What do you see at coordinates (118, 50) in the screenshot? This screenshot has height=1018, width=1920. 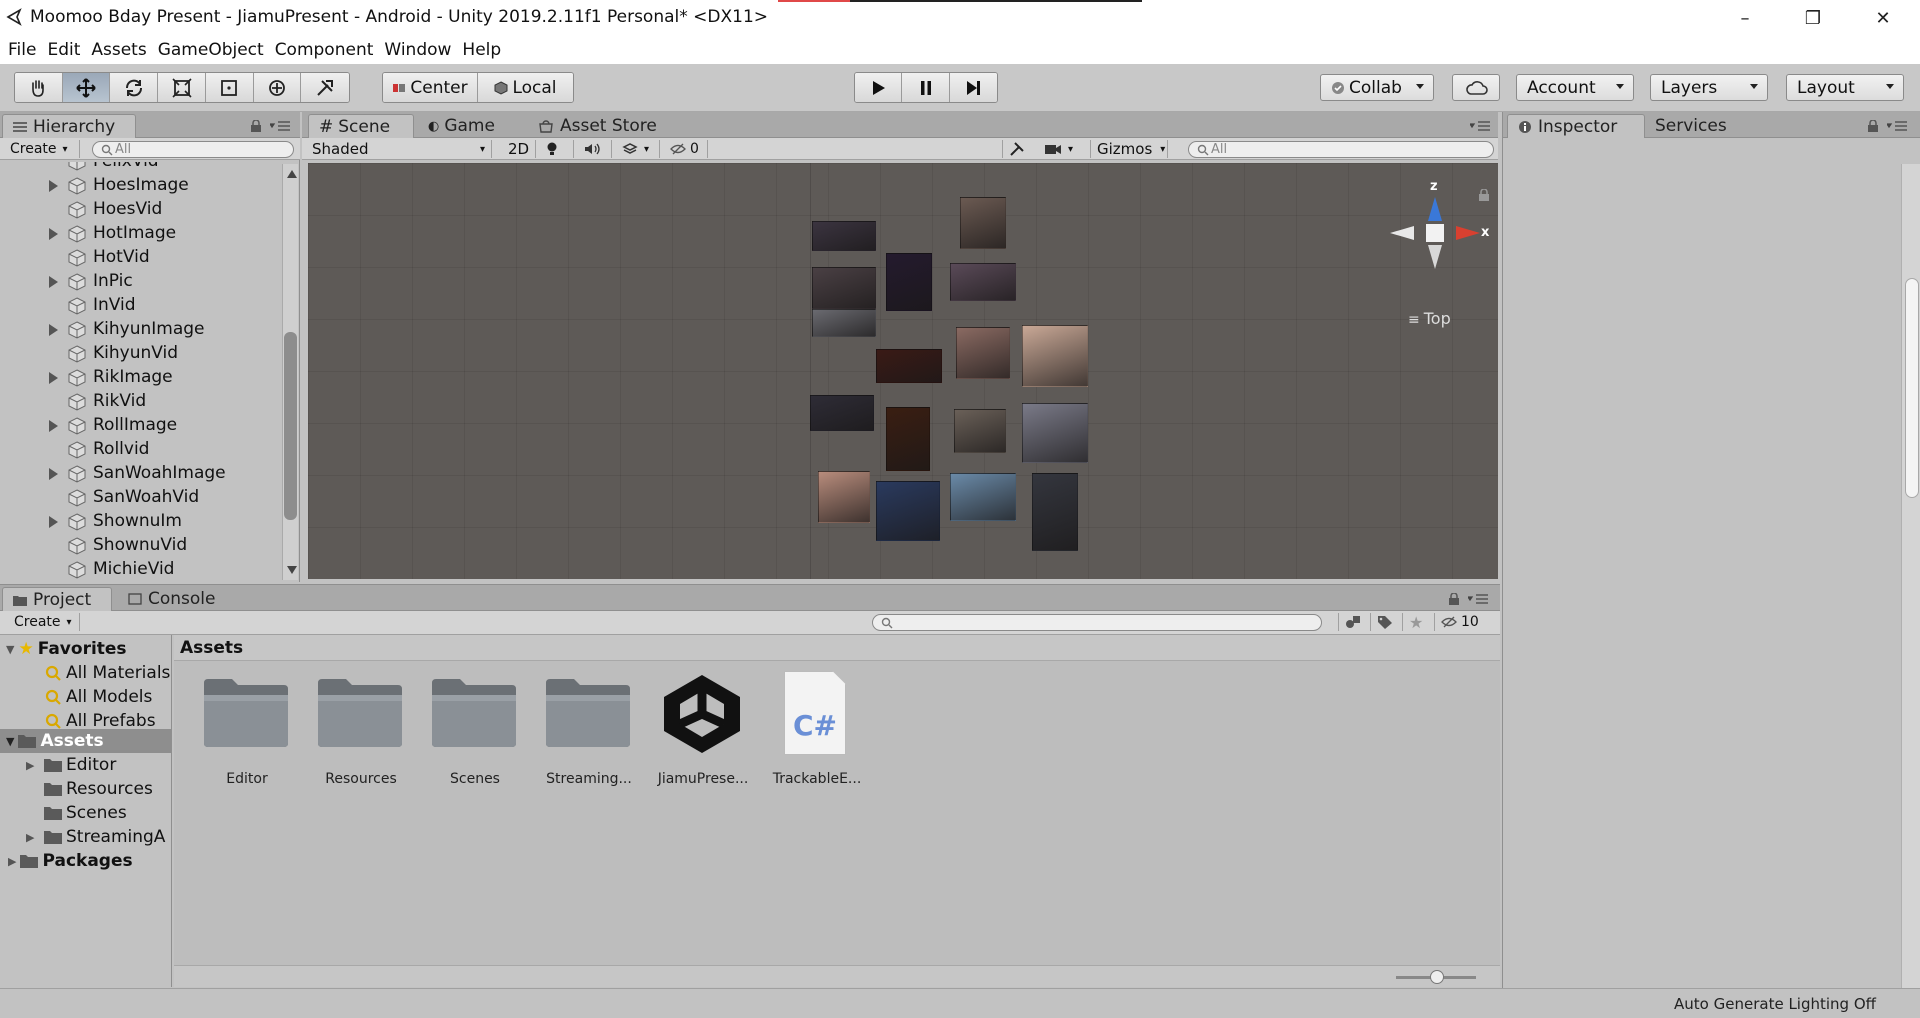 I see `menu-assets: Assets` at bounding box center [118, 50].